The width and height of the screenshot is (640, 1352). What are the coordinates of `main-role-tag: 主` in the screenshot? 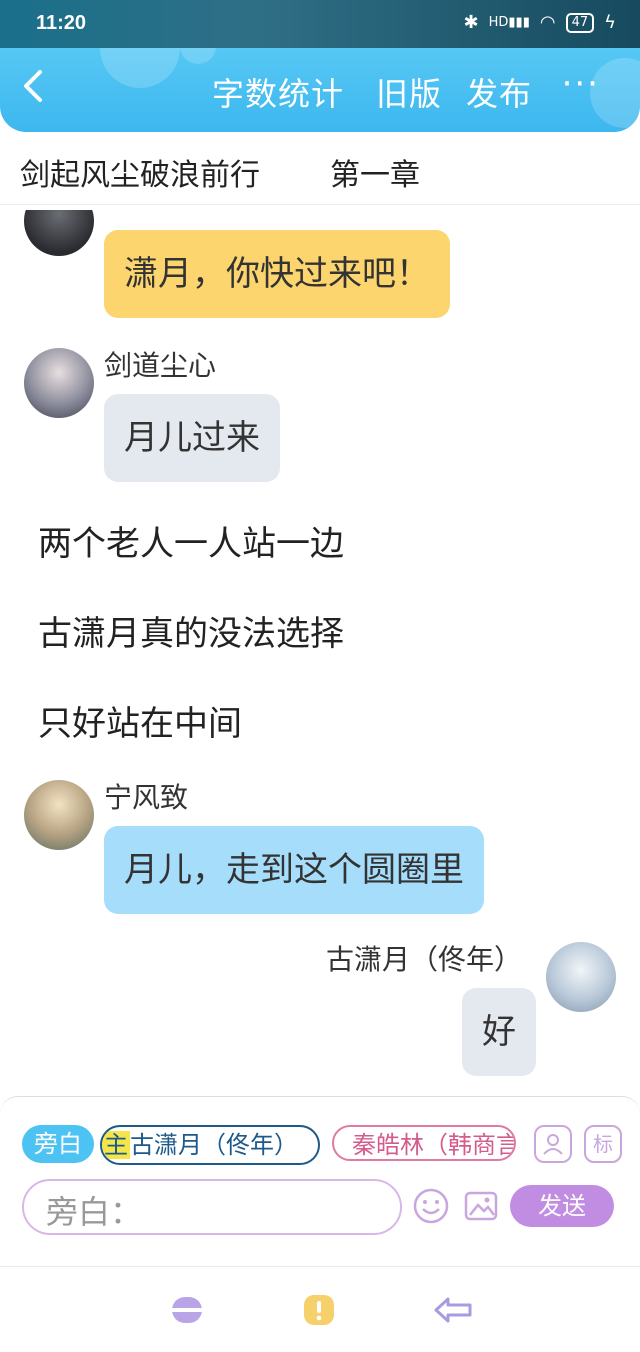 It's located at (116, 1145).